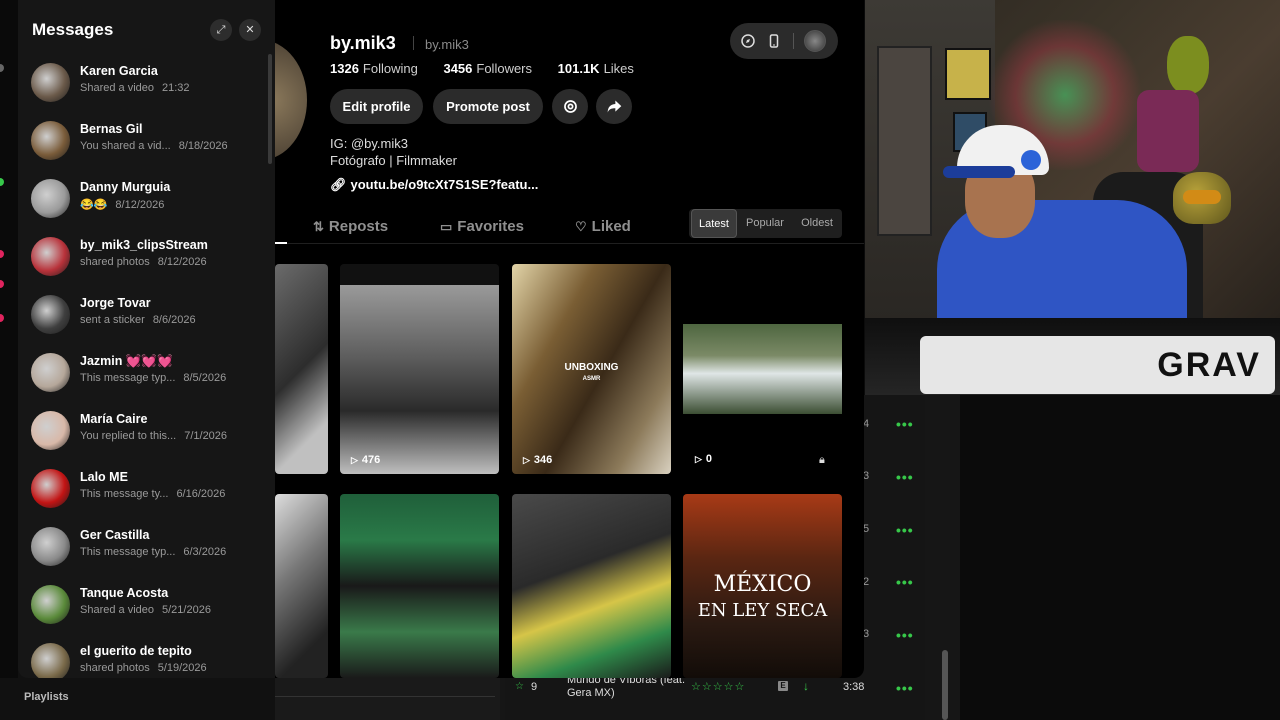 Image resolution: width=1280 pixels, height=720 pixels. I want to click on tab-label: Liked, so click(611, 226).